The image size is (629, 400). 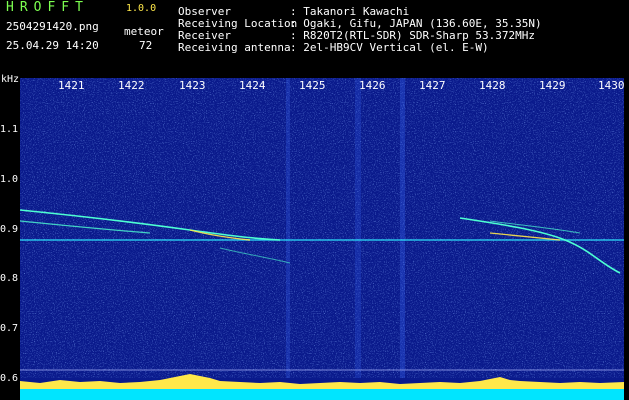 I want to click on app-logo: HROFFT, so click(x=47, y=7).